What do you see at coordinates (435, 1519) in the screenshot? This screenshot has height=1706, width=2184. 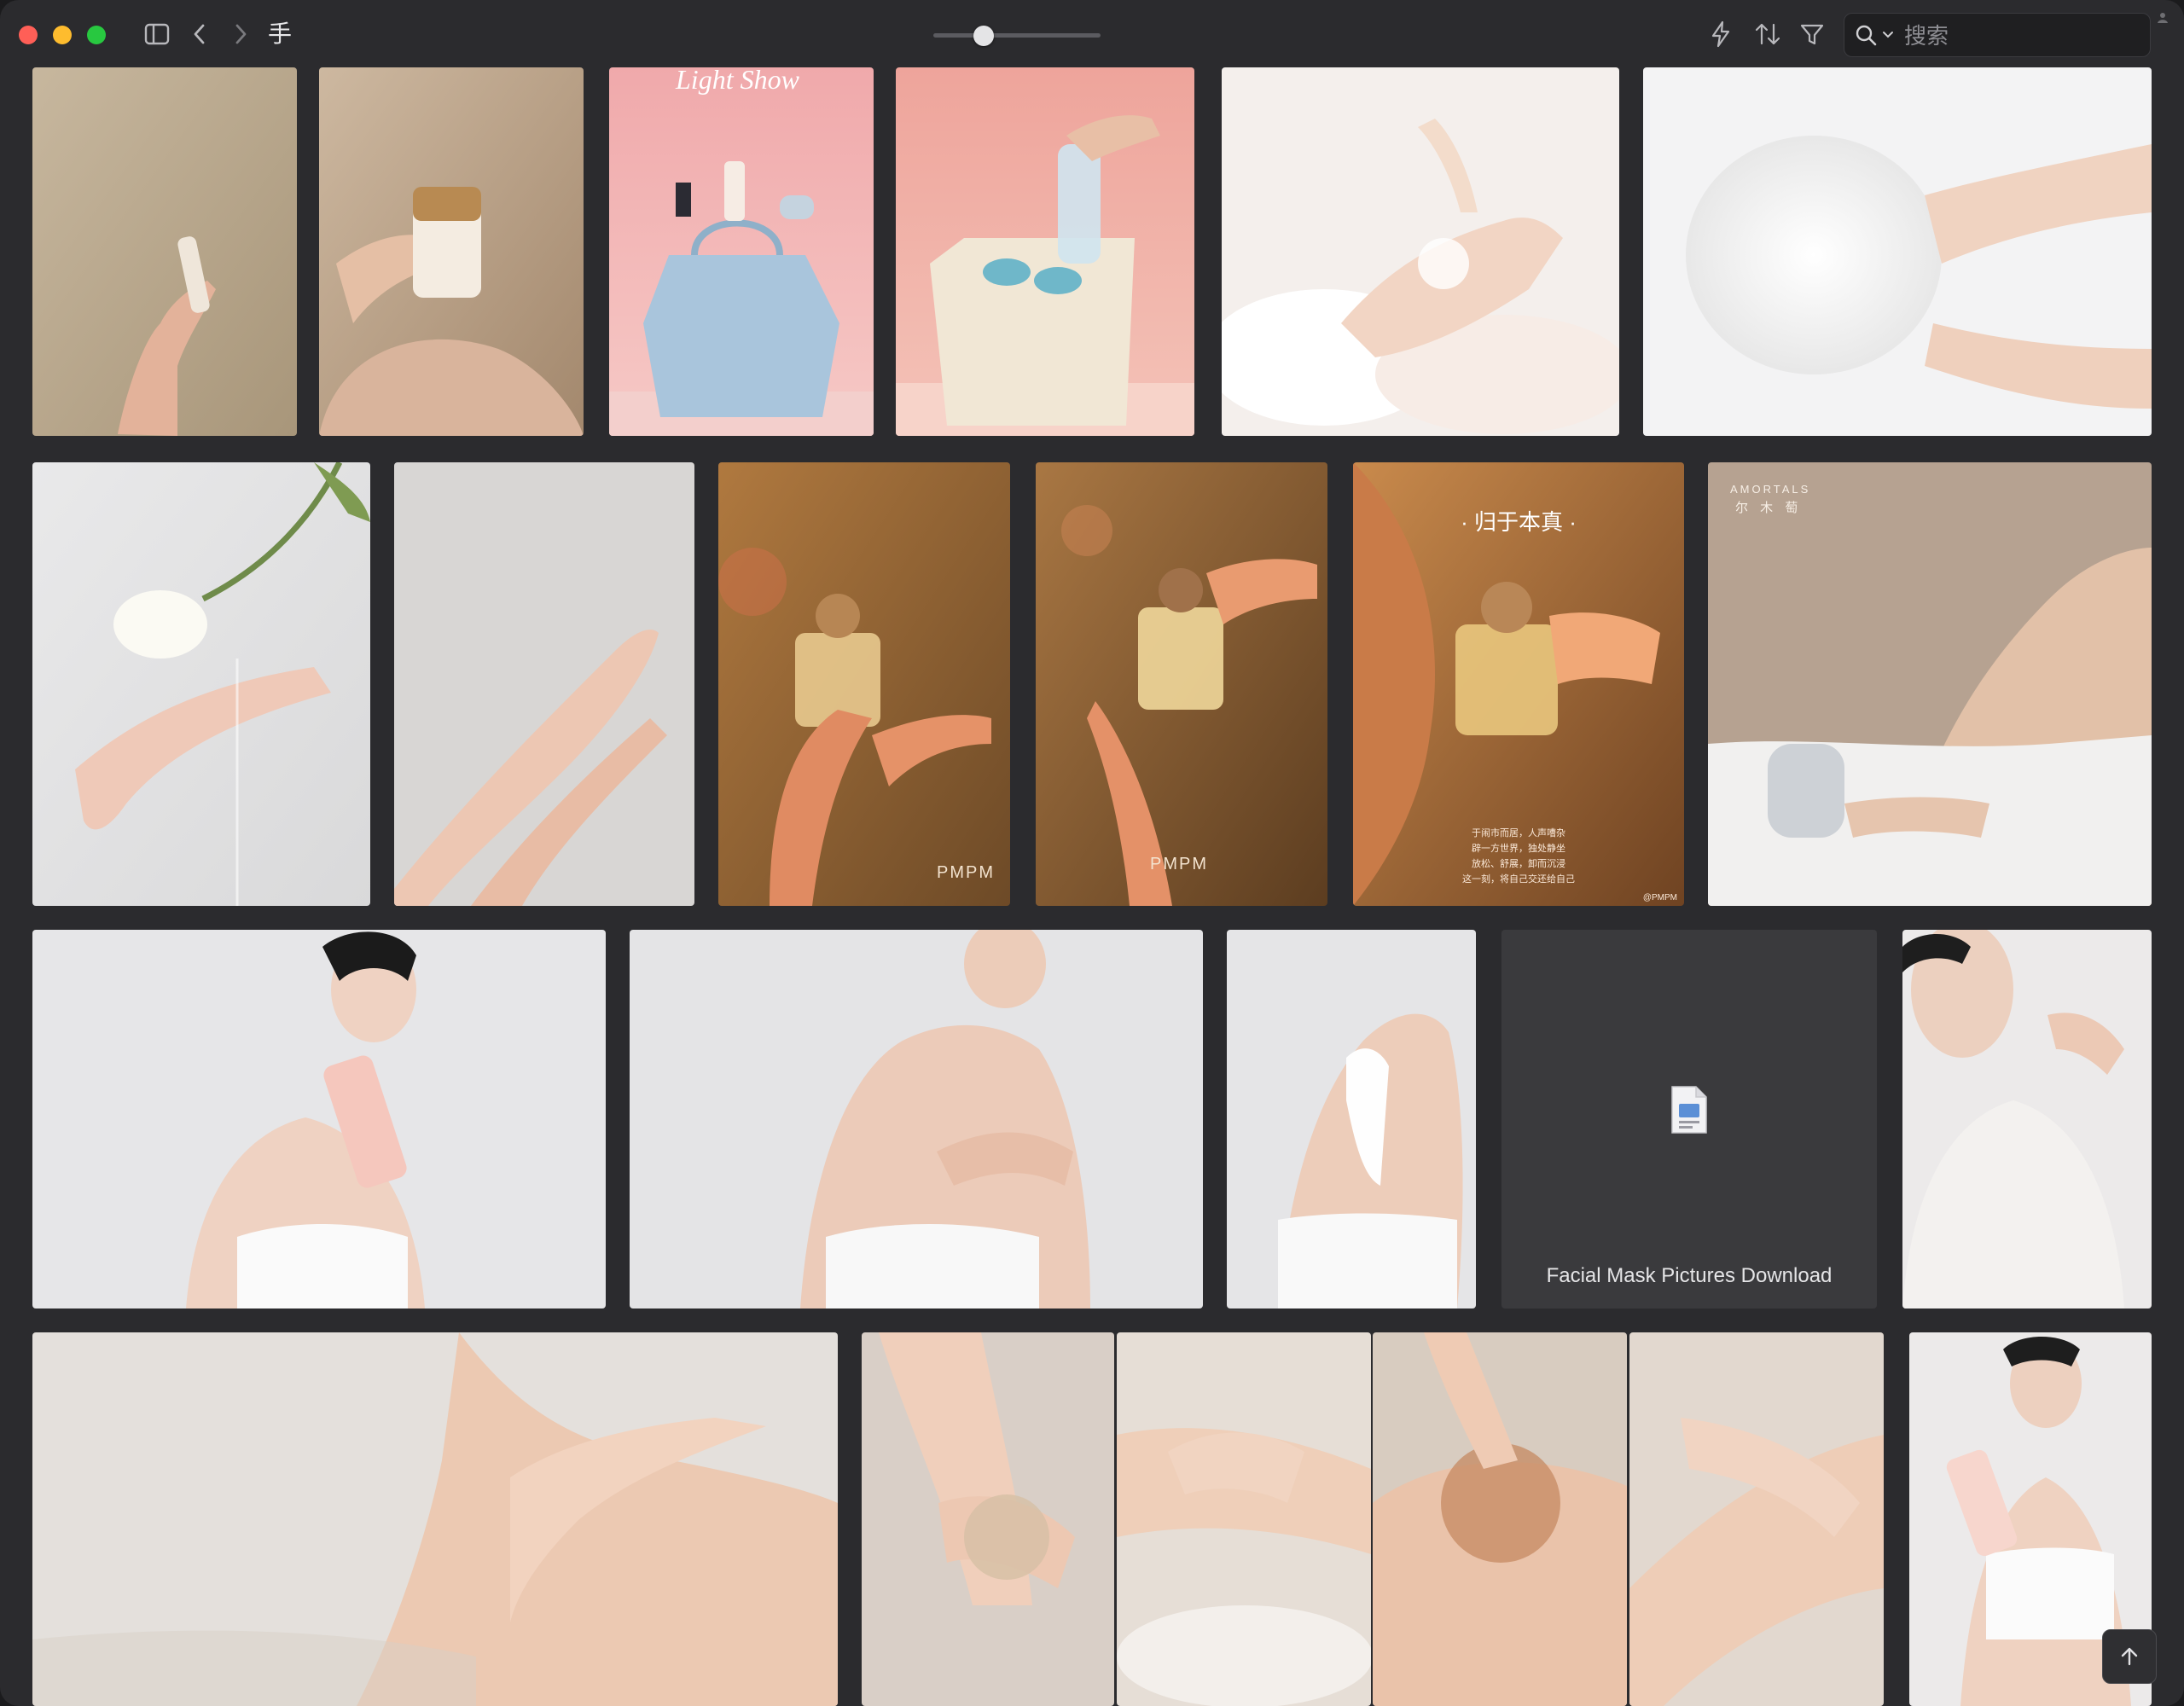 I see `image-neck-hand` at bounding box center [435, 1519].